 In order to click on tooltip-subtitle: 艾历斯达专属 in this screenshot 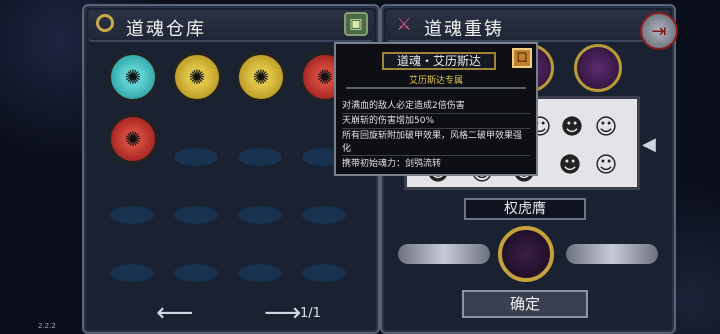, I will do `click(435, 81)`.